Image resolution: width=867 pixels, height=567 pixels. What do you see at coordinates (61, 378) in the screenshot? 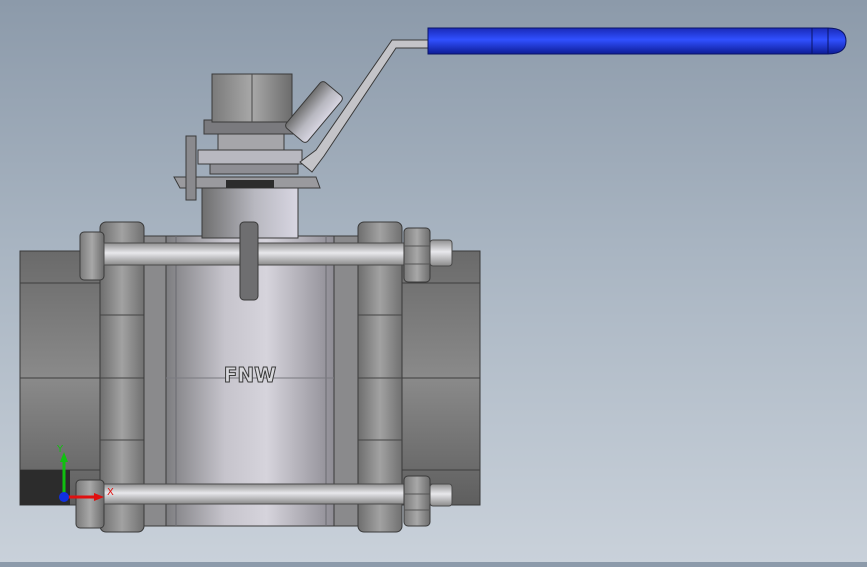
I see `left-end-cap` at bounding box center [61, 378].